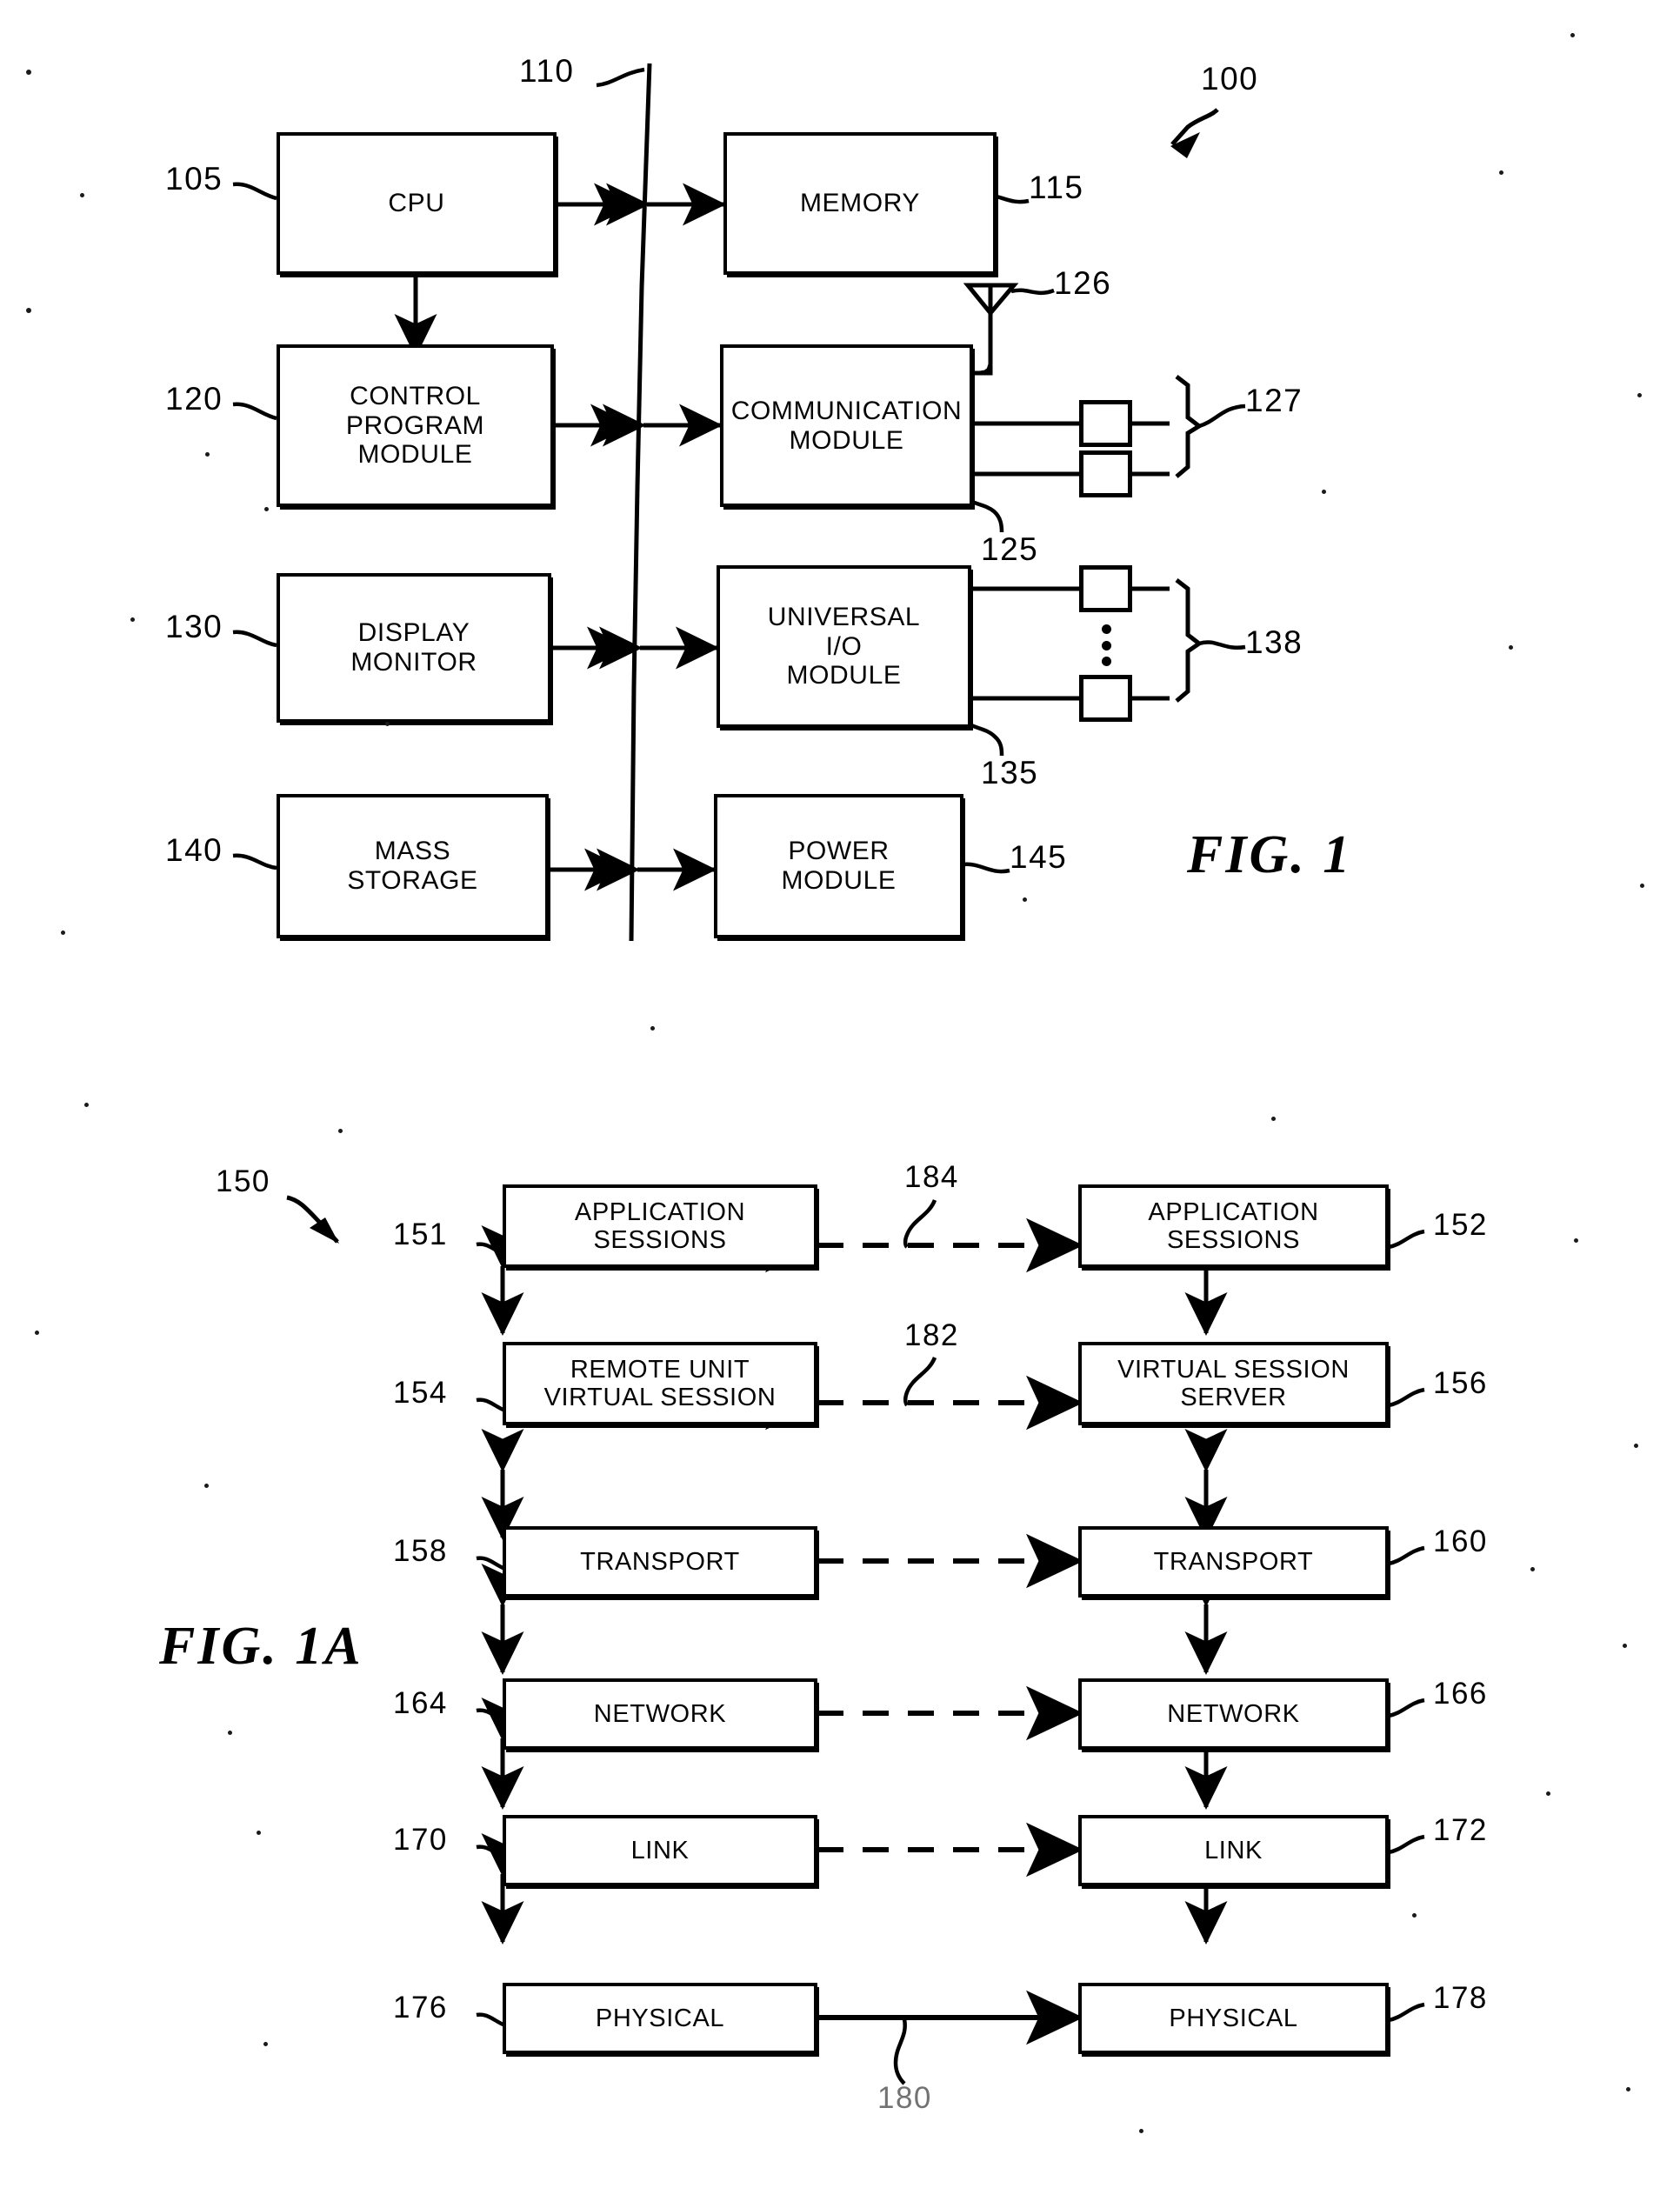 The height and width of the screenshot is (2188, 1680). Describe the element at coordinates (839, 852) in the screenshot. I see `block-power-label-0: POWER` at that location.